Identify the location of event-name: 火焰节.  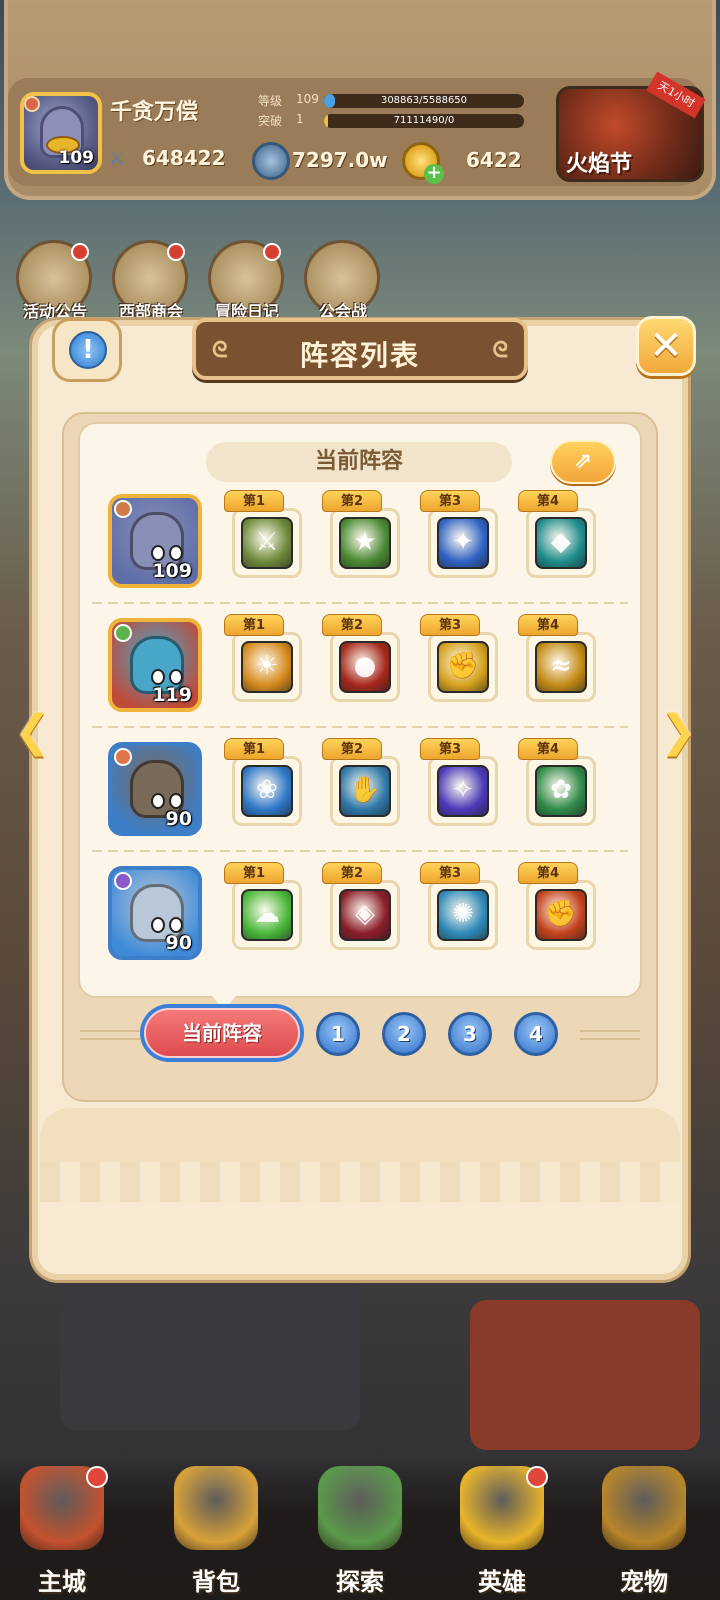
(599, 164).